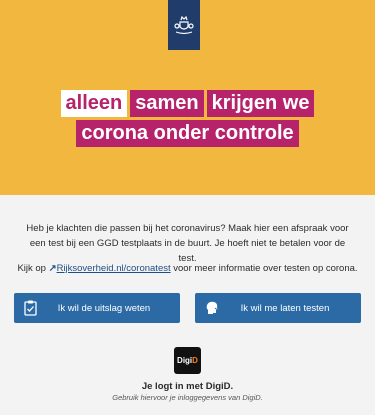 The image size is (375, 415). I want to click on rijksoverheid-link: Rijksoverheid.nl/coronatest, so click(114, 268).